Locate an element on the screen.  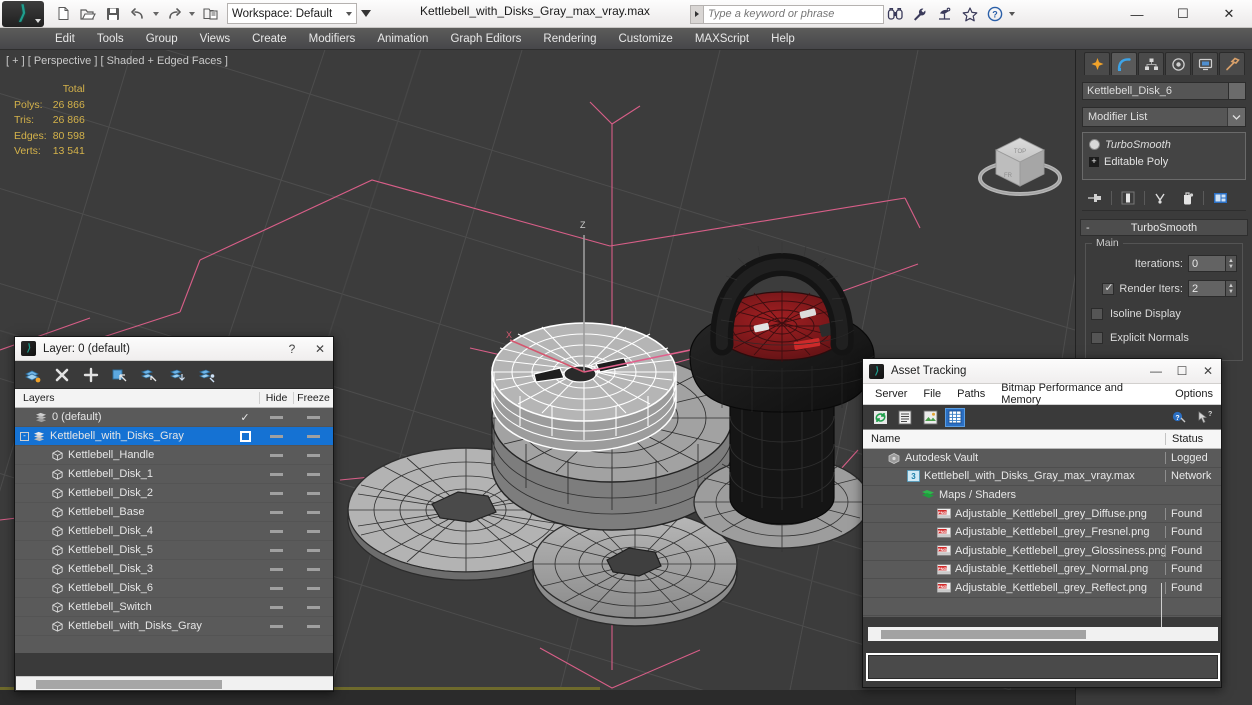
minimize-button: — is located at coordinates (1137, 14).